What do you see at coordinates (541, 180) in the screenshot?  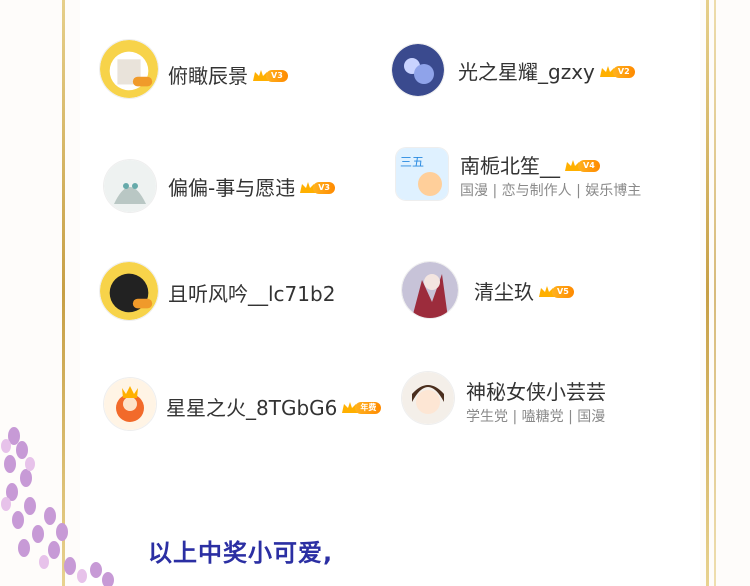 I see `winner-card-4: 三五 南栀北笙__ V4 国漫 | 恋与制作人 | 娱乐博主` at bounding box center [541, 180].